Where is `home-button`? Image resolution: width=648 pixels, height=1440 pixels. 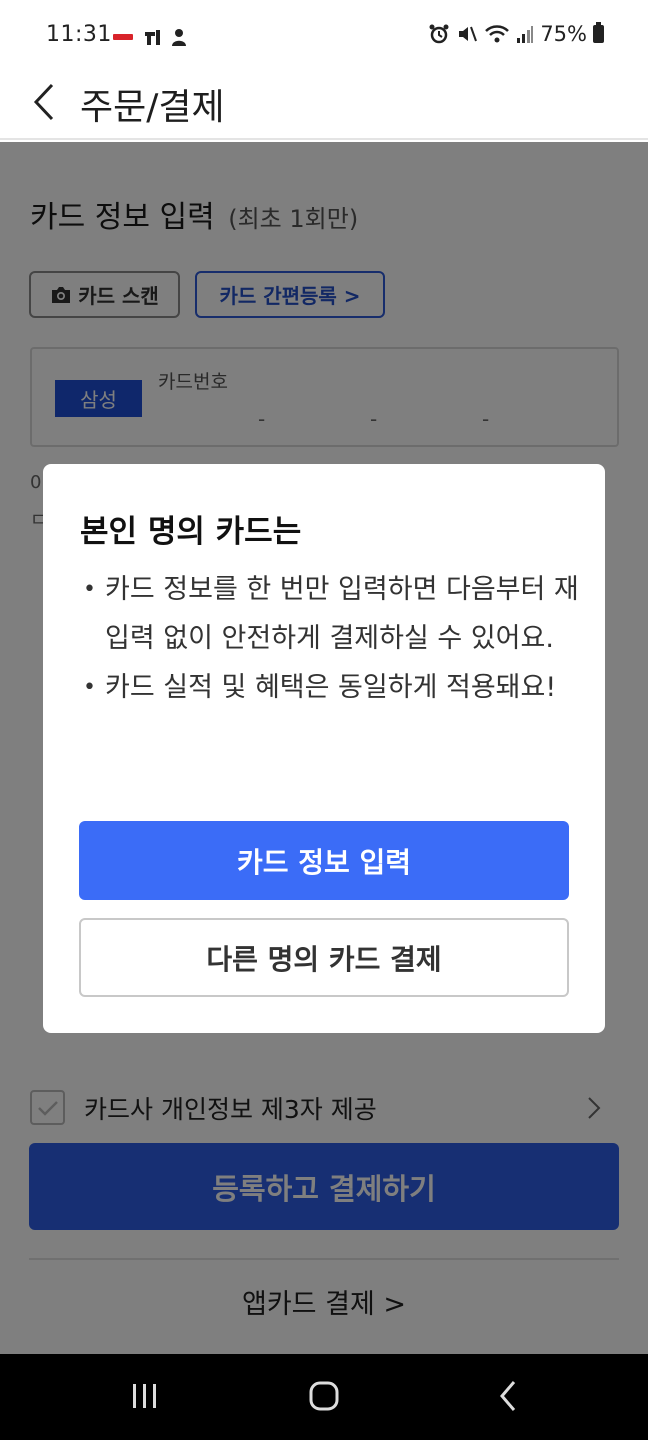
home-button is located at coordinates (324, 1396).